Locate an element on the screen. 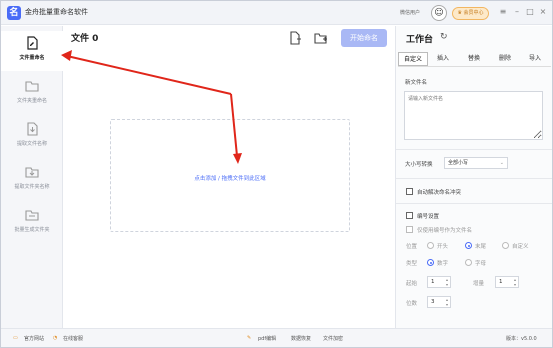  sidebar-item-file-rename: 文件重命名 is located at coordinates (32, 51).